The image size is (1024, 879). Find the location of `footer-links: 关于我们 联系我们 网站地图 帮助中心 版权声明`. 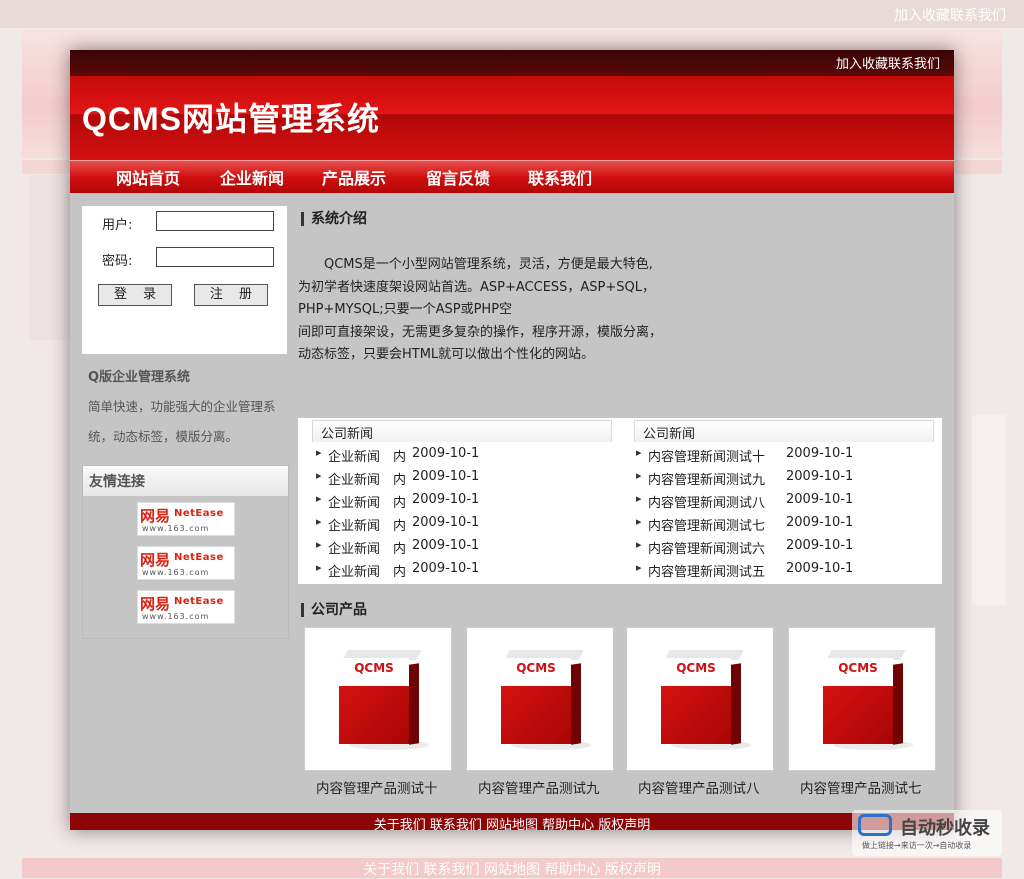

footer-links: 关于我们 联系我们 网站地图 帮助中心 版权声明 is located at coordinates (512, 822).